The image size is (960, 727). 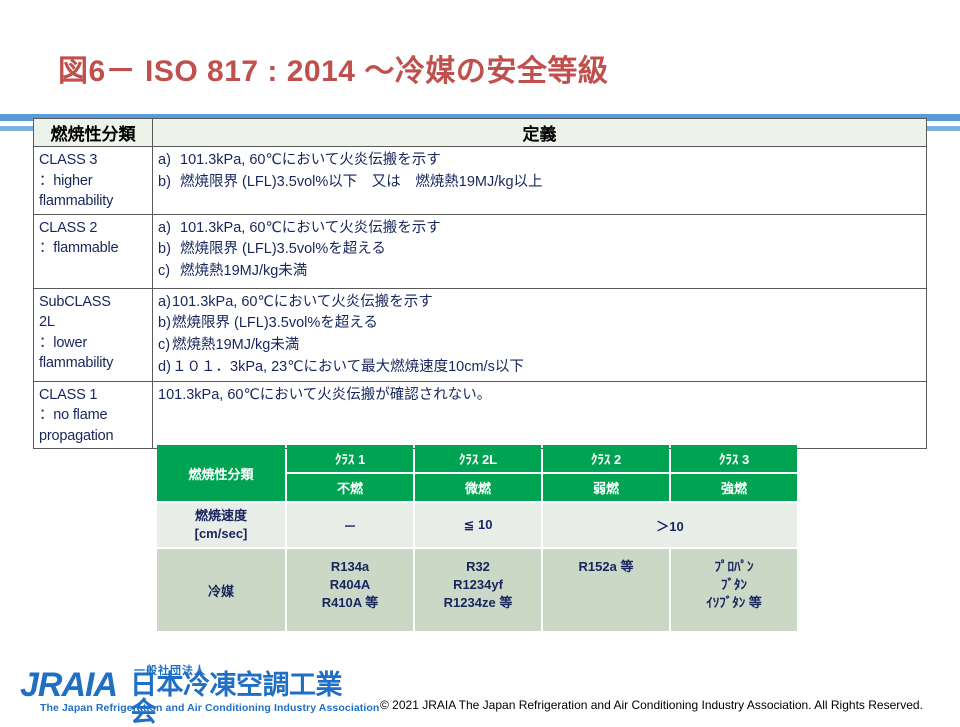 I want to click on burn-speed-value-class2-3: ＞10, so click(x=670, y=525).